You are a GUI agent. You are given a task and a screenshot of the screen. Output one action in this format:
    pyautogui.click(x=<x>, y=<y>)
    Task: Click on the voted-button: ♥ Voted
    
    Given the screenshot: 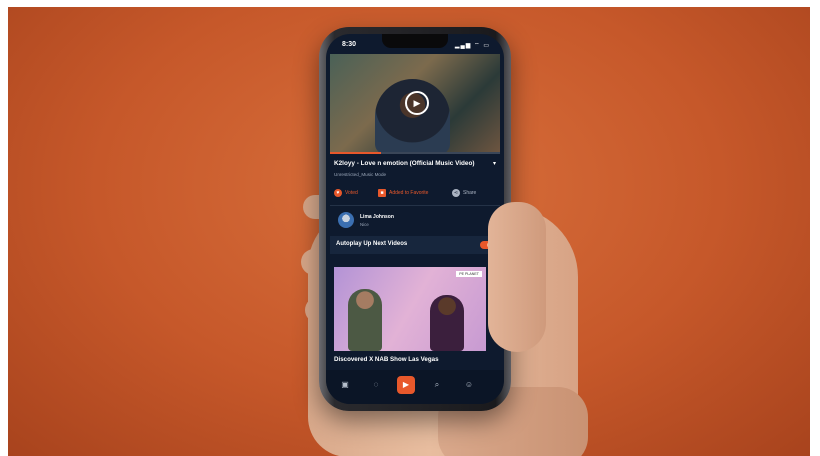 What is the action you would take?
    pyautogui.click(x=346, y=193)
    